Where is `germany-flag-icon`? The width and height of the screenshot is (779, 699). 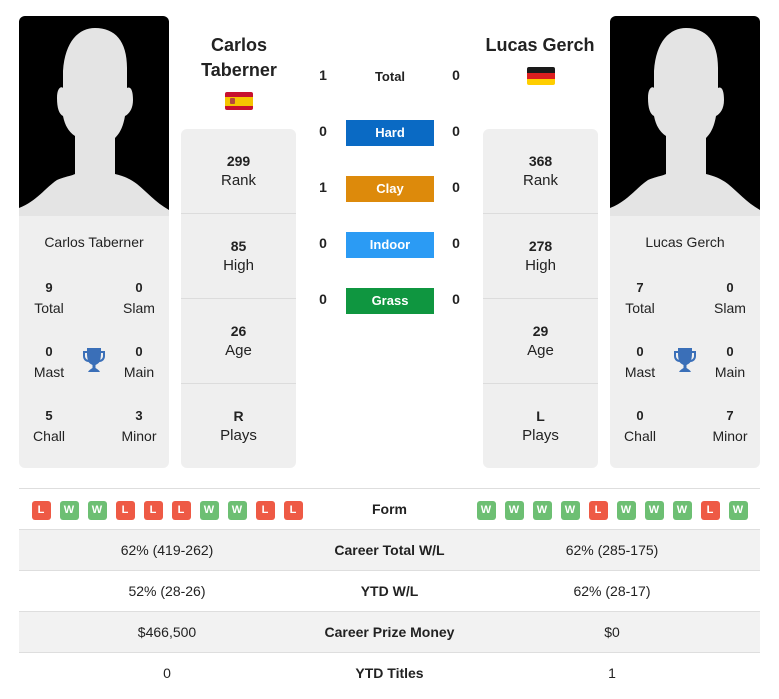
germany-flag-icon is located at coordinates (541, 76).